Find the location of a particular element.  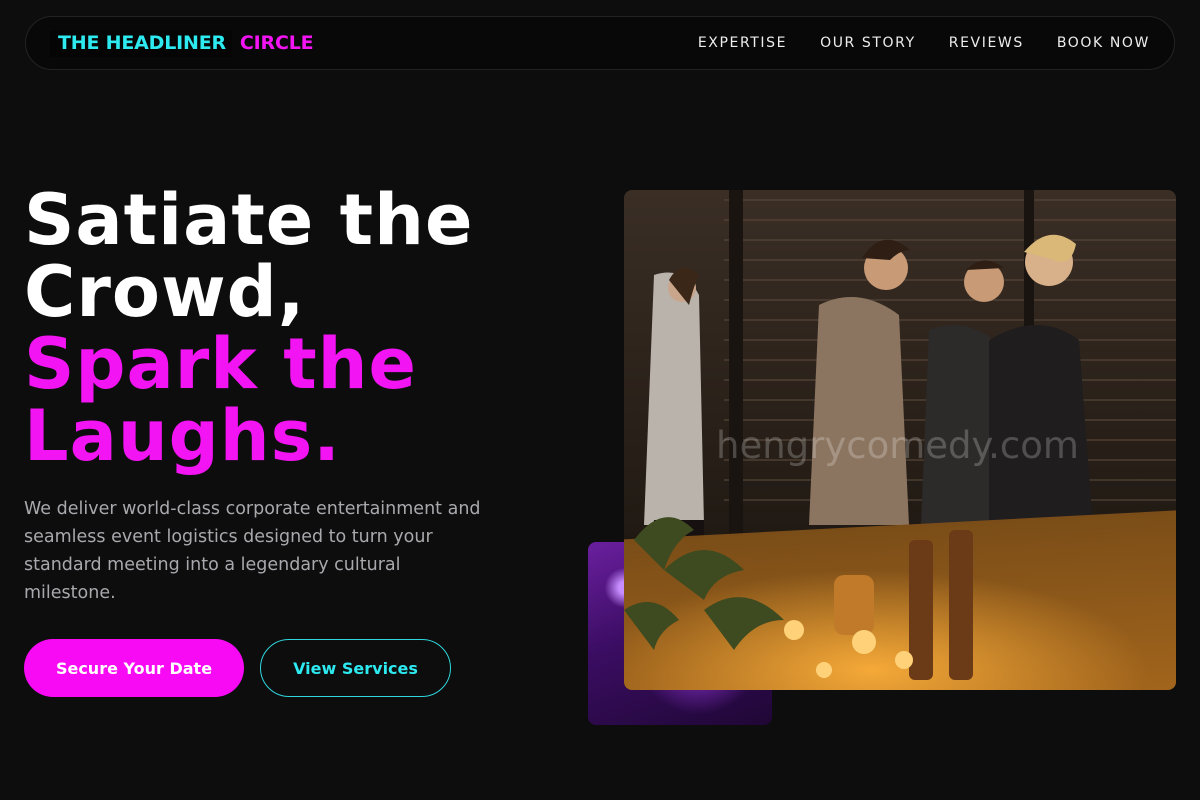

brand-name-part1: THE HEADLINER is located at coordinates (141, 43).